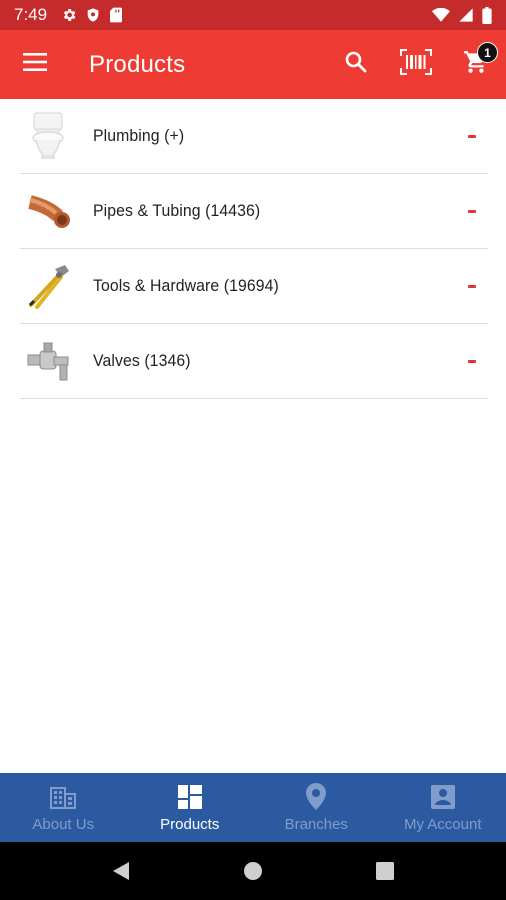 Image resolution: width=506 pixels, height=900 pixels. Describe the element at coordinates (253, 15) in the screenshot. I see `status-bar: 7:49` at that location.